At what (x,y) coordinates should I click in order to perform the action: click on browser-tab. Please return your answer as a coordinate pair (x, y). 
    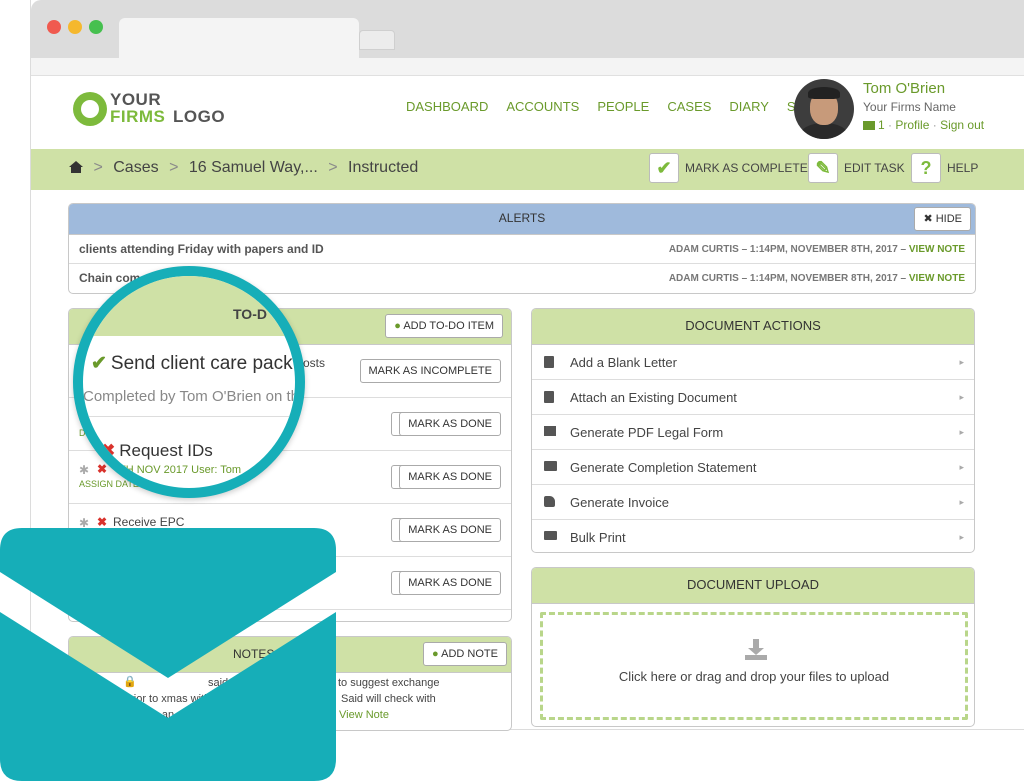
    Looking at the image, I should click on (239, 38).